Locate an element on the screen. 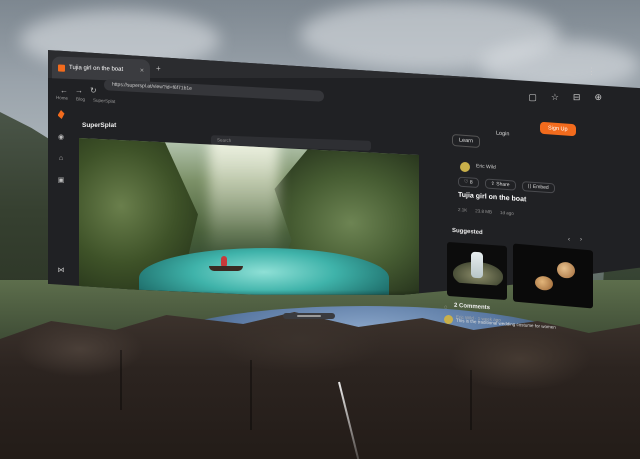  rail-icon: ⋈ is located at coordinates (61, 270).